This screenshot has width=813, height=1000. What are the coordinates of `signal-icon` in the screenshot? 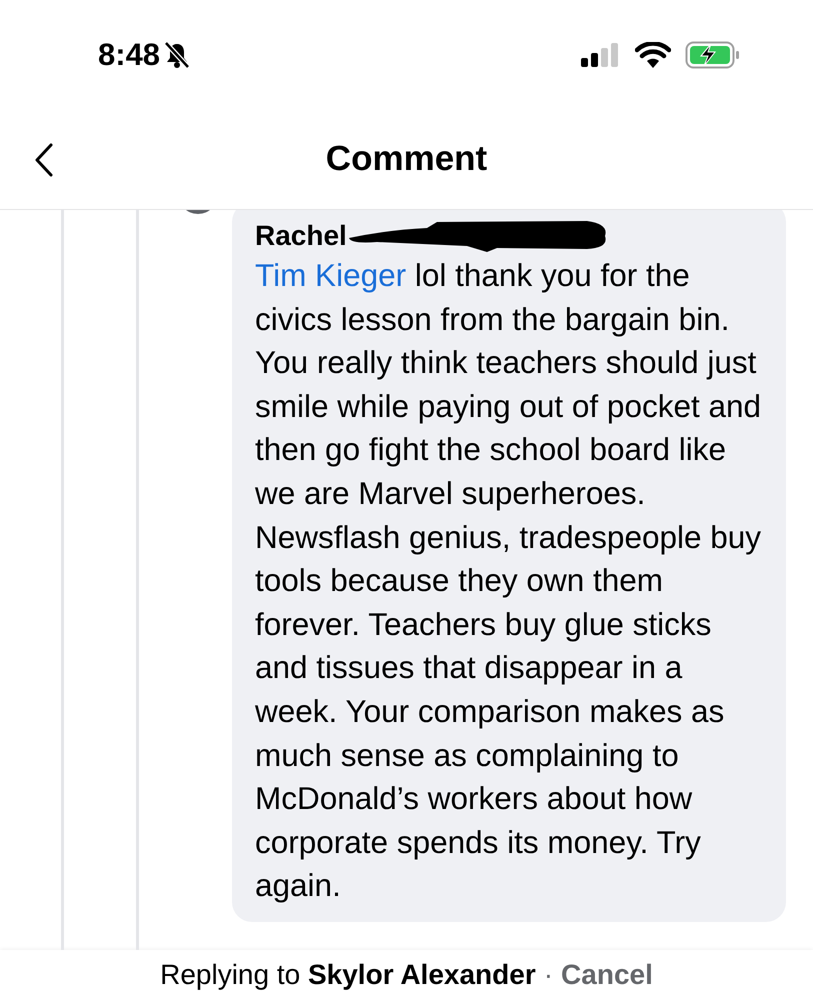 It's located at (601, 55).